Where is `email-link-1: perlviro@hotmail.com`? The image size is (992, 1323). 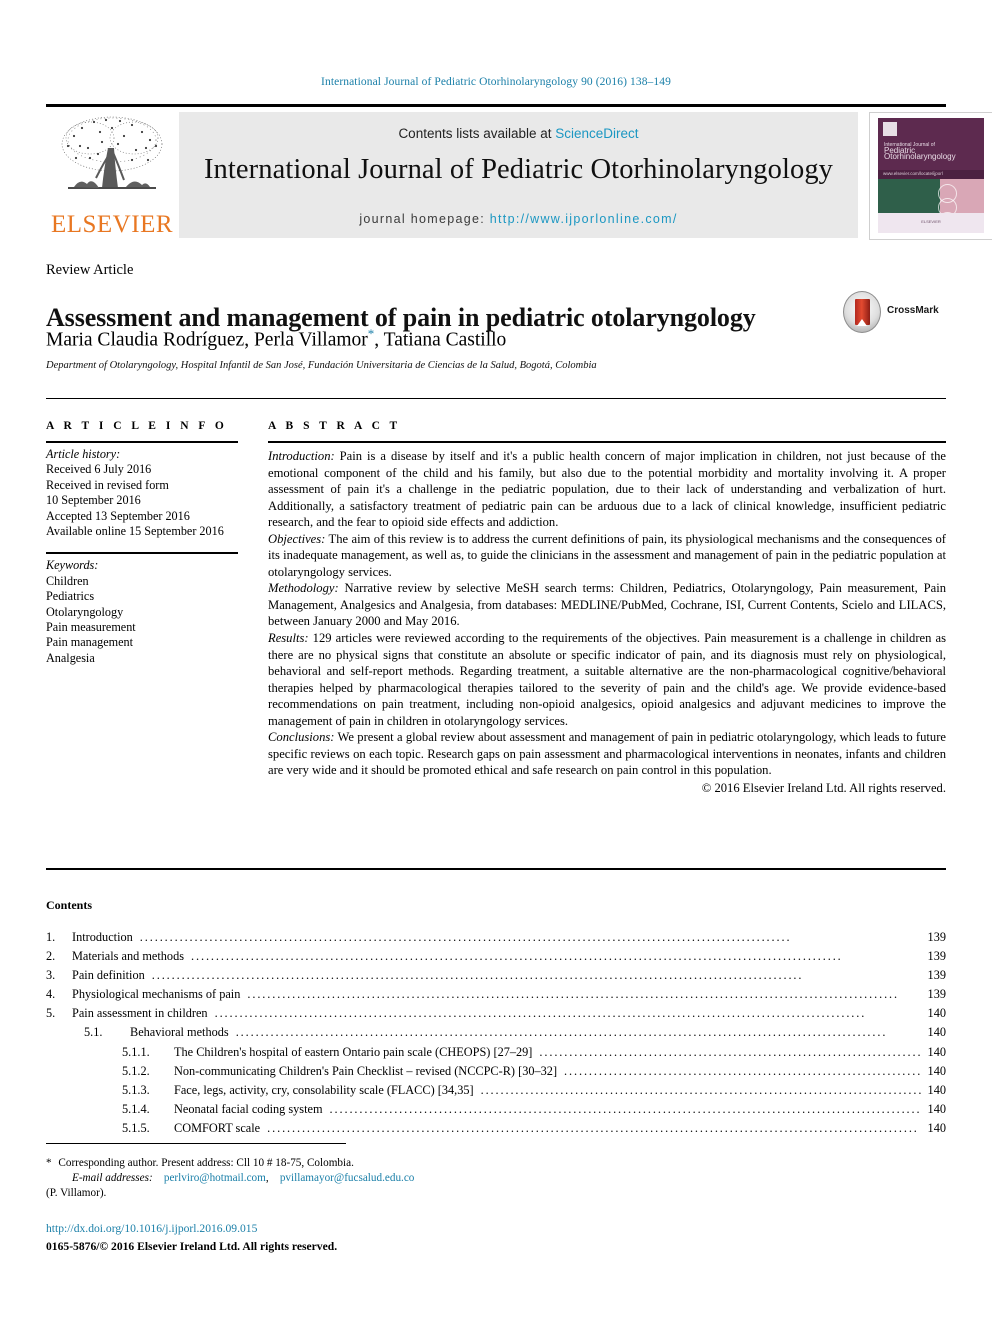 email-link-1: perlviro@hotmail.com is located at coordinates (215, 1178).